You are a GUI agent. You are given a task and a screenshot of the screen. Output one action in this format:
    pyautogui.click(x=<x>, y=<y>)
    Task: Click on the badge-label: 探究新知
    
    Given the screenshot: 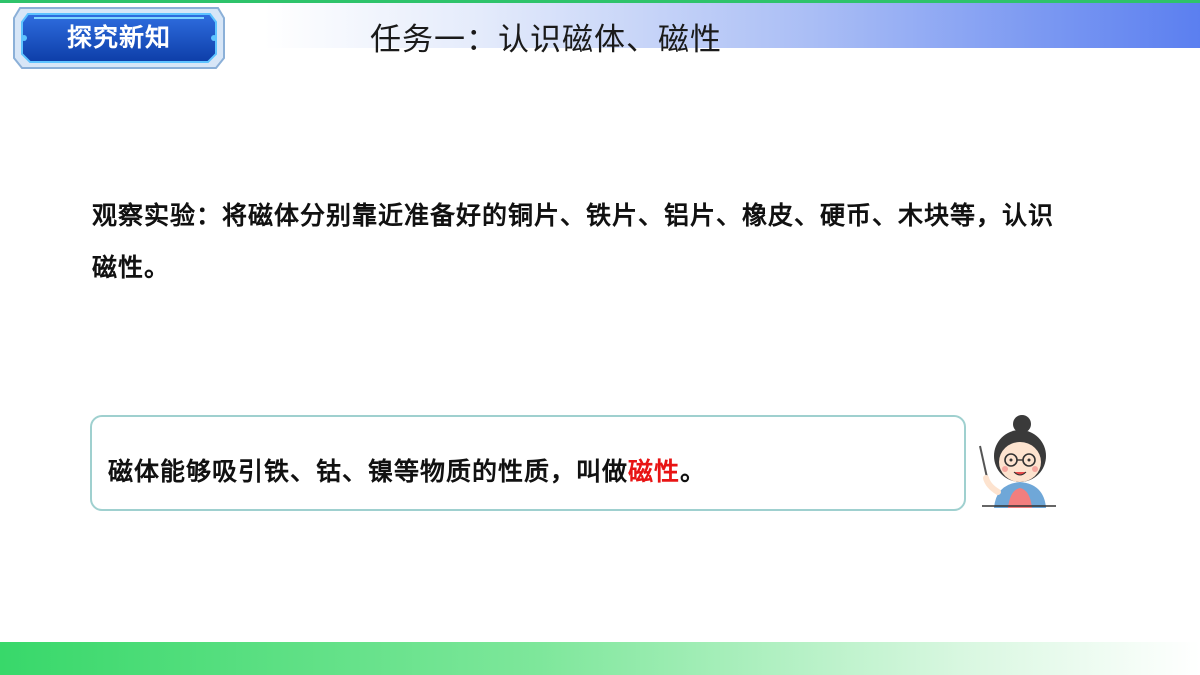 What is the action you would take?
    pyautogui.click(x=118, y=37)
    